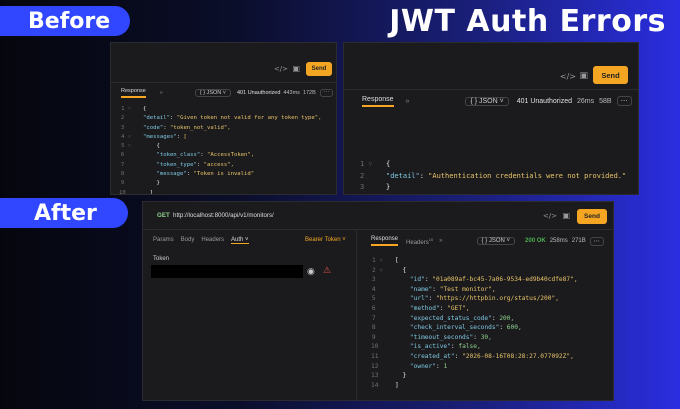 This screenshot has width=680, height=409. What do you see at coordinates (409, 366) in the screenshot?
I see `code-line: 12 "owner": 1` at bounding box center [409, 366].